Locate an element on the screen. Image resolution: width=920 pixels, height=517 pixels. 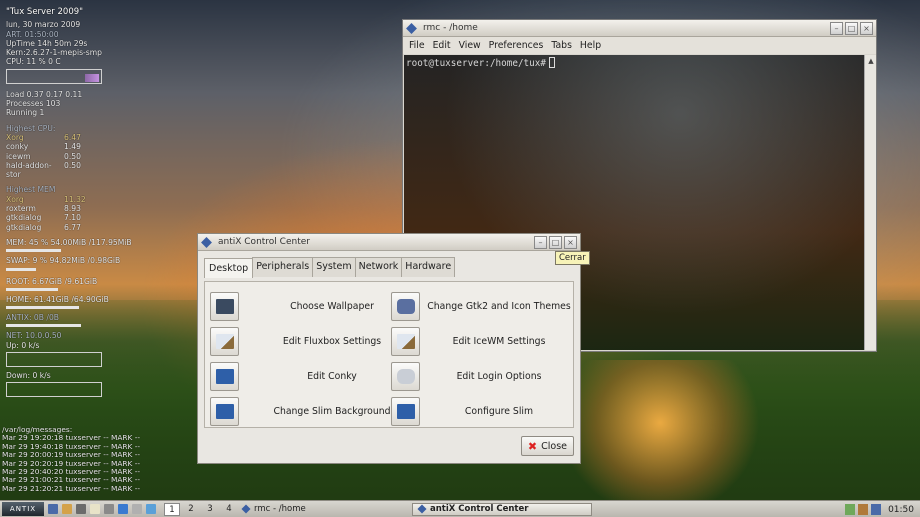
tray-volume-icon is located at coordinates (863, 509).